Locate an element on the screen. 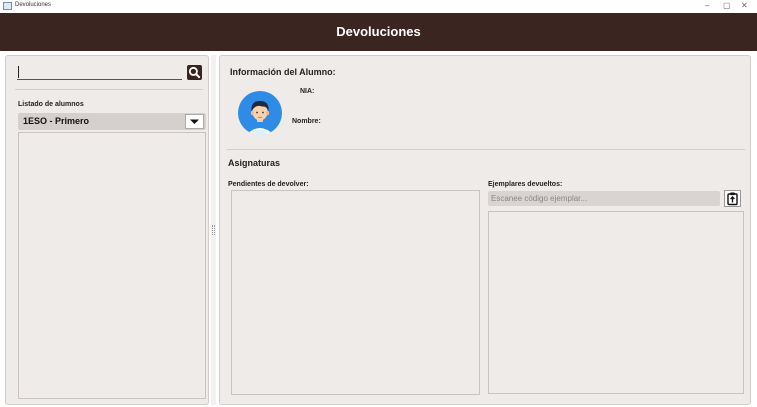 The image size is (757, 407). page-title: Devoluciones is located at coordinates (378, 31).